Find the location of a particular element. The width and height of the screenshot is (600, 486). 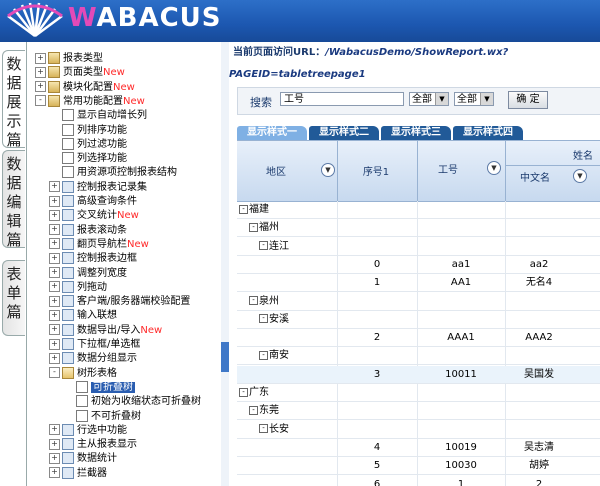

tree-node: - 长安 is located at coordinates (274, 429).